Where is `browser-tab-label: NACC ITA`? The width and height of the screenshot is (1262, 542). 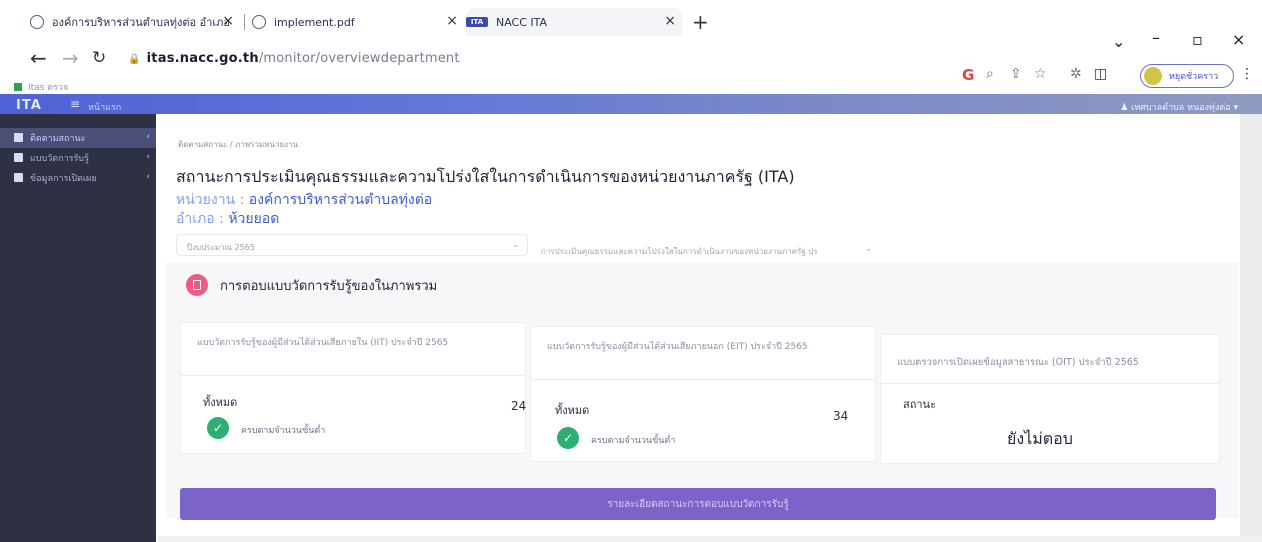
browser-tab-label: NACC ITA is located at coordinates (522, 22).